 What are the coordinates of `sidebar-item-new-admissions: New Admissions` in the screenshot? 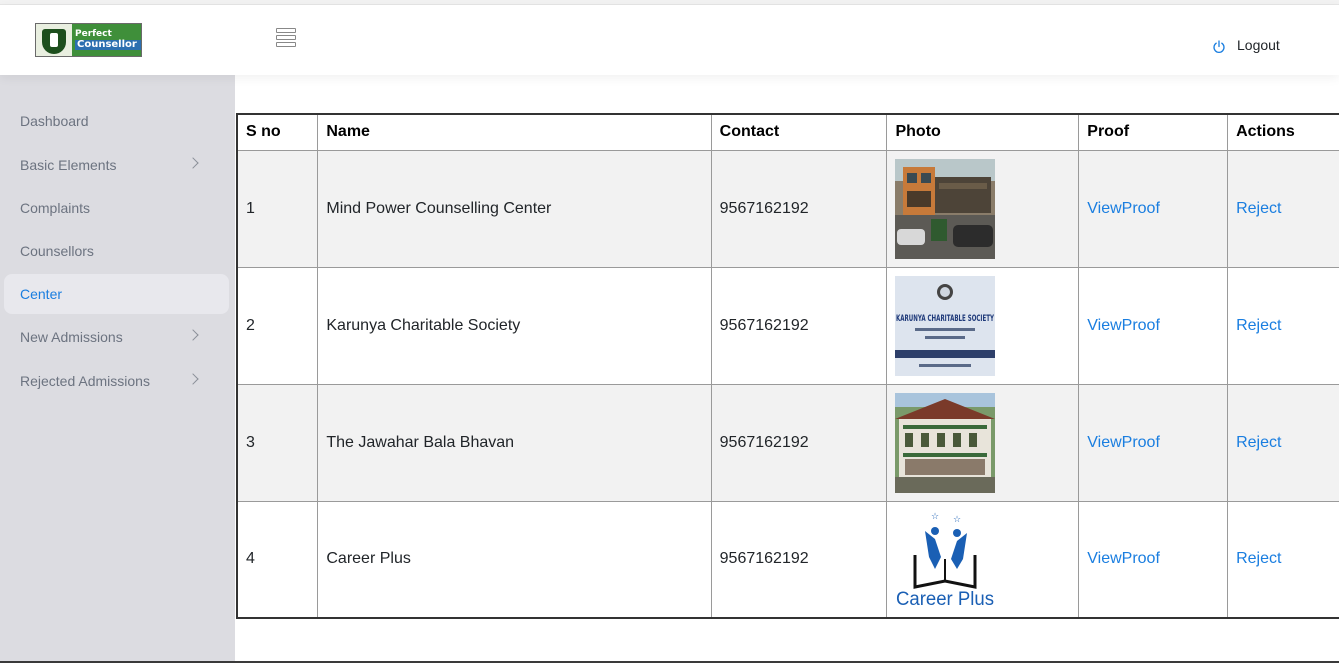 It's located at (116, 337).